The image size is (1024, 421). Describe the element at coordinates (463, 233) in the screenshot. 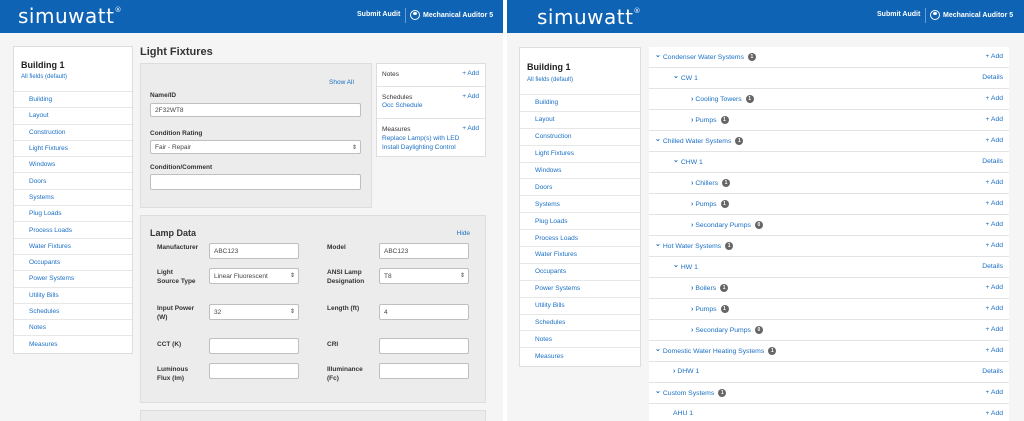

I see `hide-lamp-data-link: Hide` at that location.